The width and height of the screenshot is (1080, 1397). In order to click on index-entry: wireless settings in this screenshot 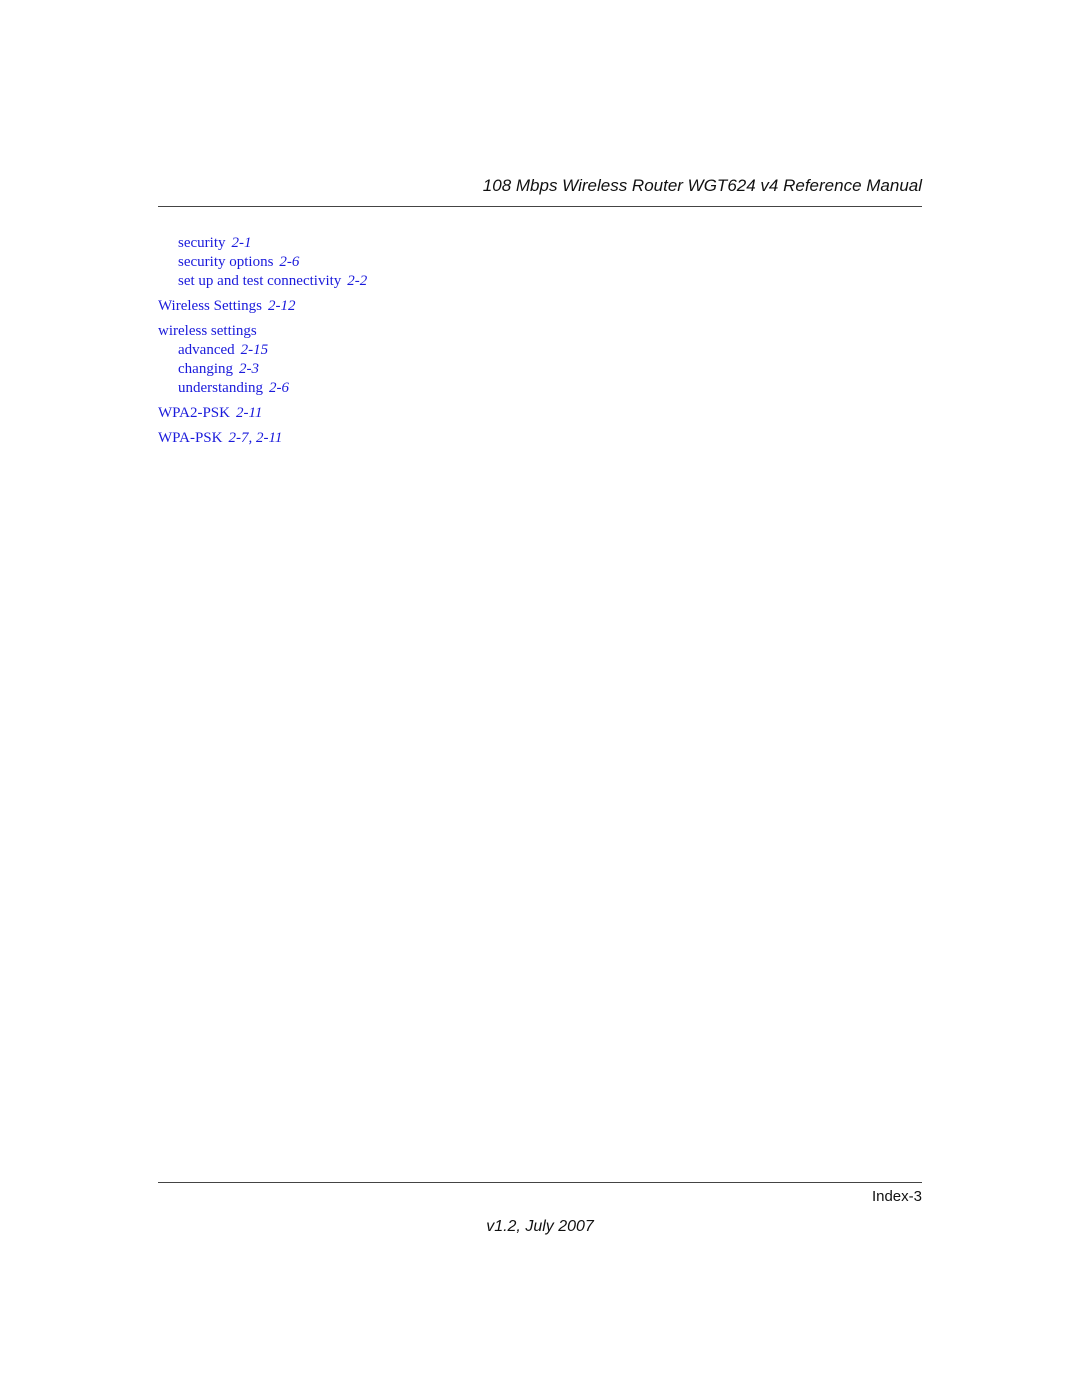, I will do `click(207, 331)`.